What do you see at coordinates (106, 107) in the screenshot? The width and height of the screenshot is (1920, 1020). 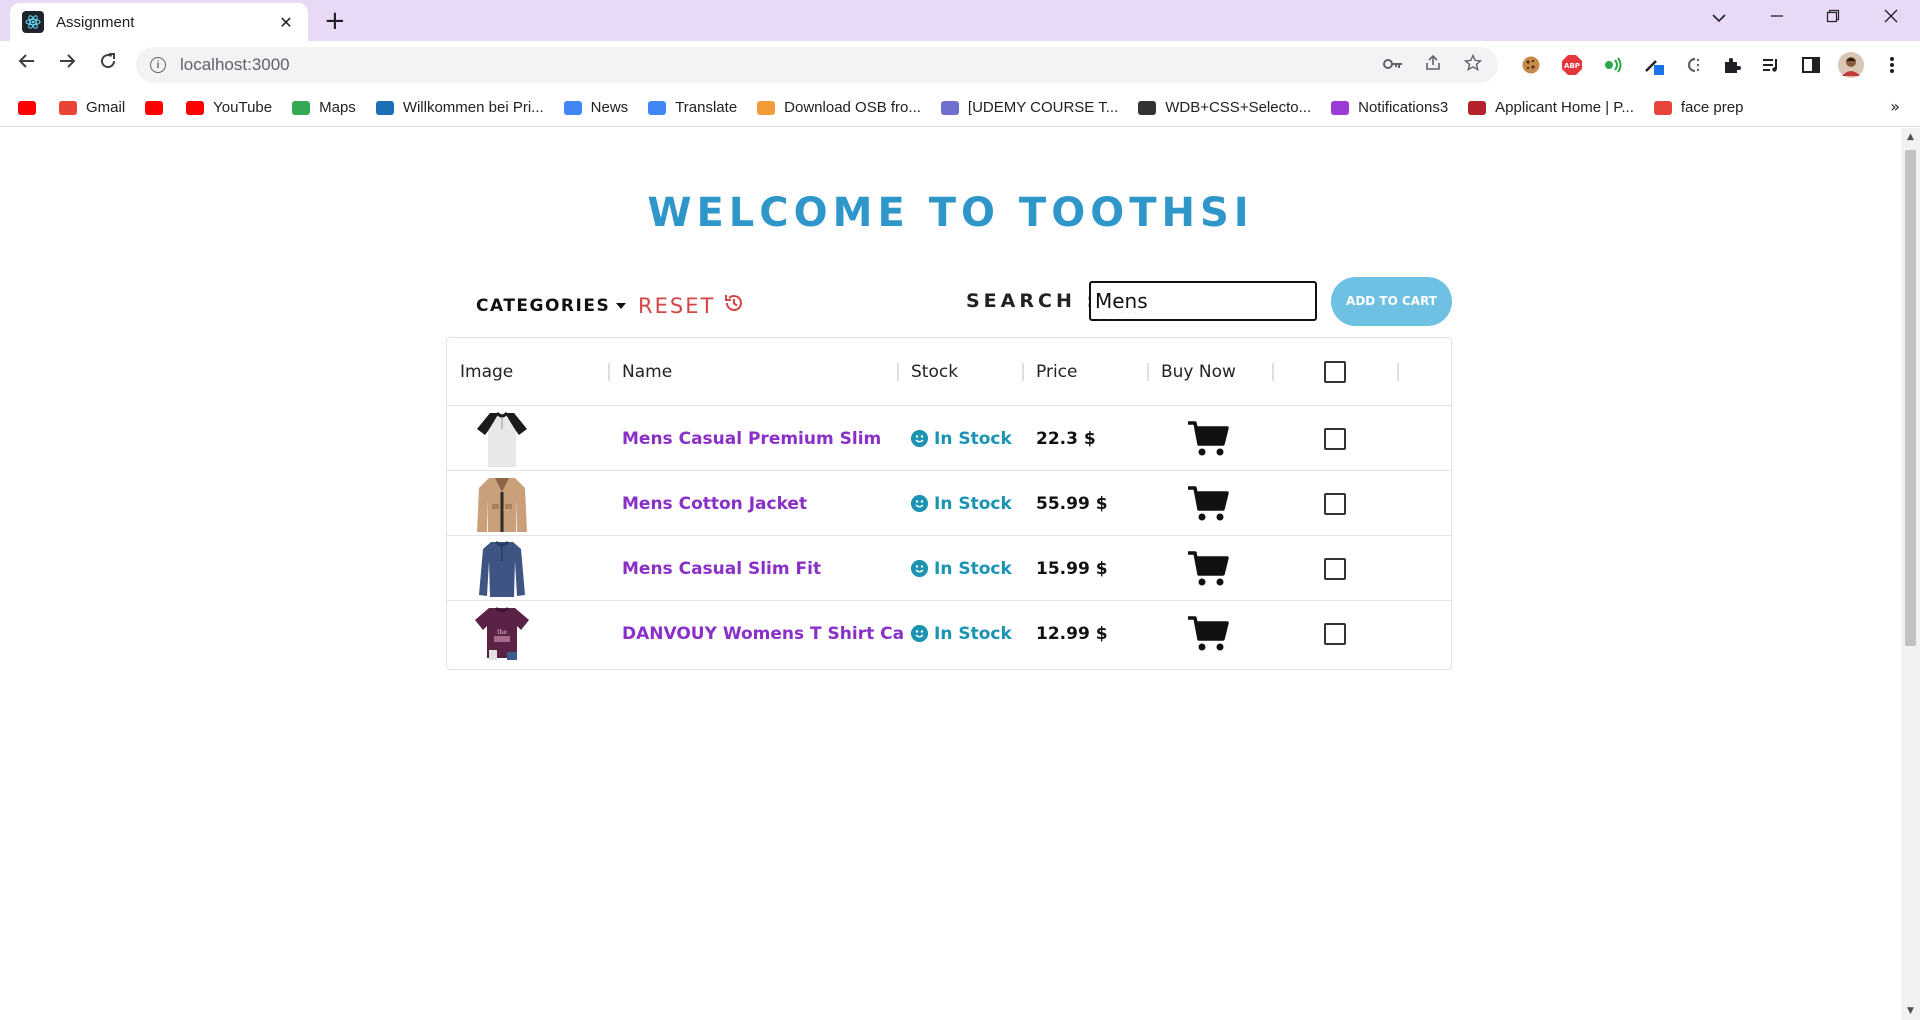 I see `bookmark-label: Gmail` at bounding box center [106, 107].